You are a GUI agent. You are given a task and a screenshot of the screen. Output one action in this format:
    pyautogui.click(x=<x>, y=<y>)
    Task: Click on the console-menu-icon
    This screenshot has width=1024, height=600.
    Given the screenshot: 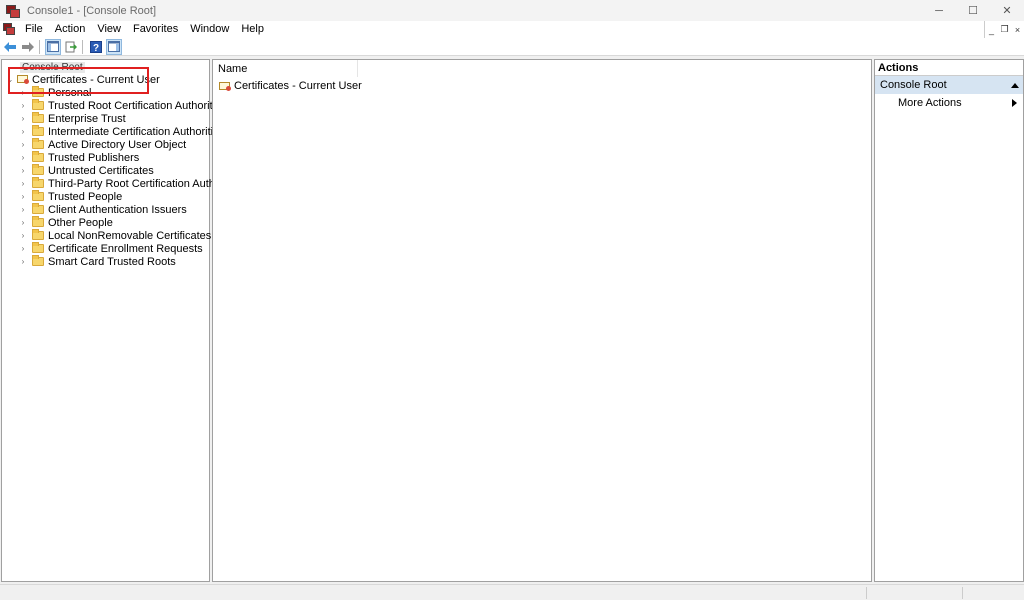 What is the action you would take?
    pyautogui.click(x=9, y=29)
    